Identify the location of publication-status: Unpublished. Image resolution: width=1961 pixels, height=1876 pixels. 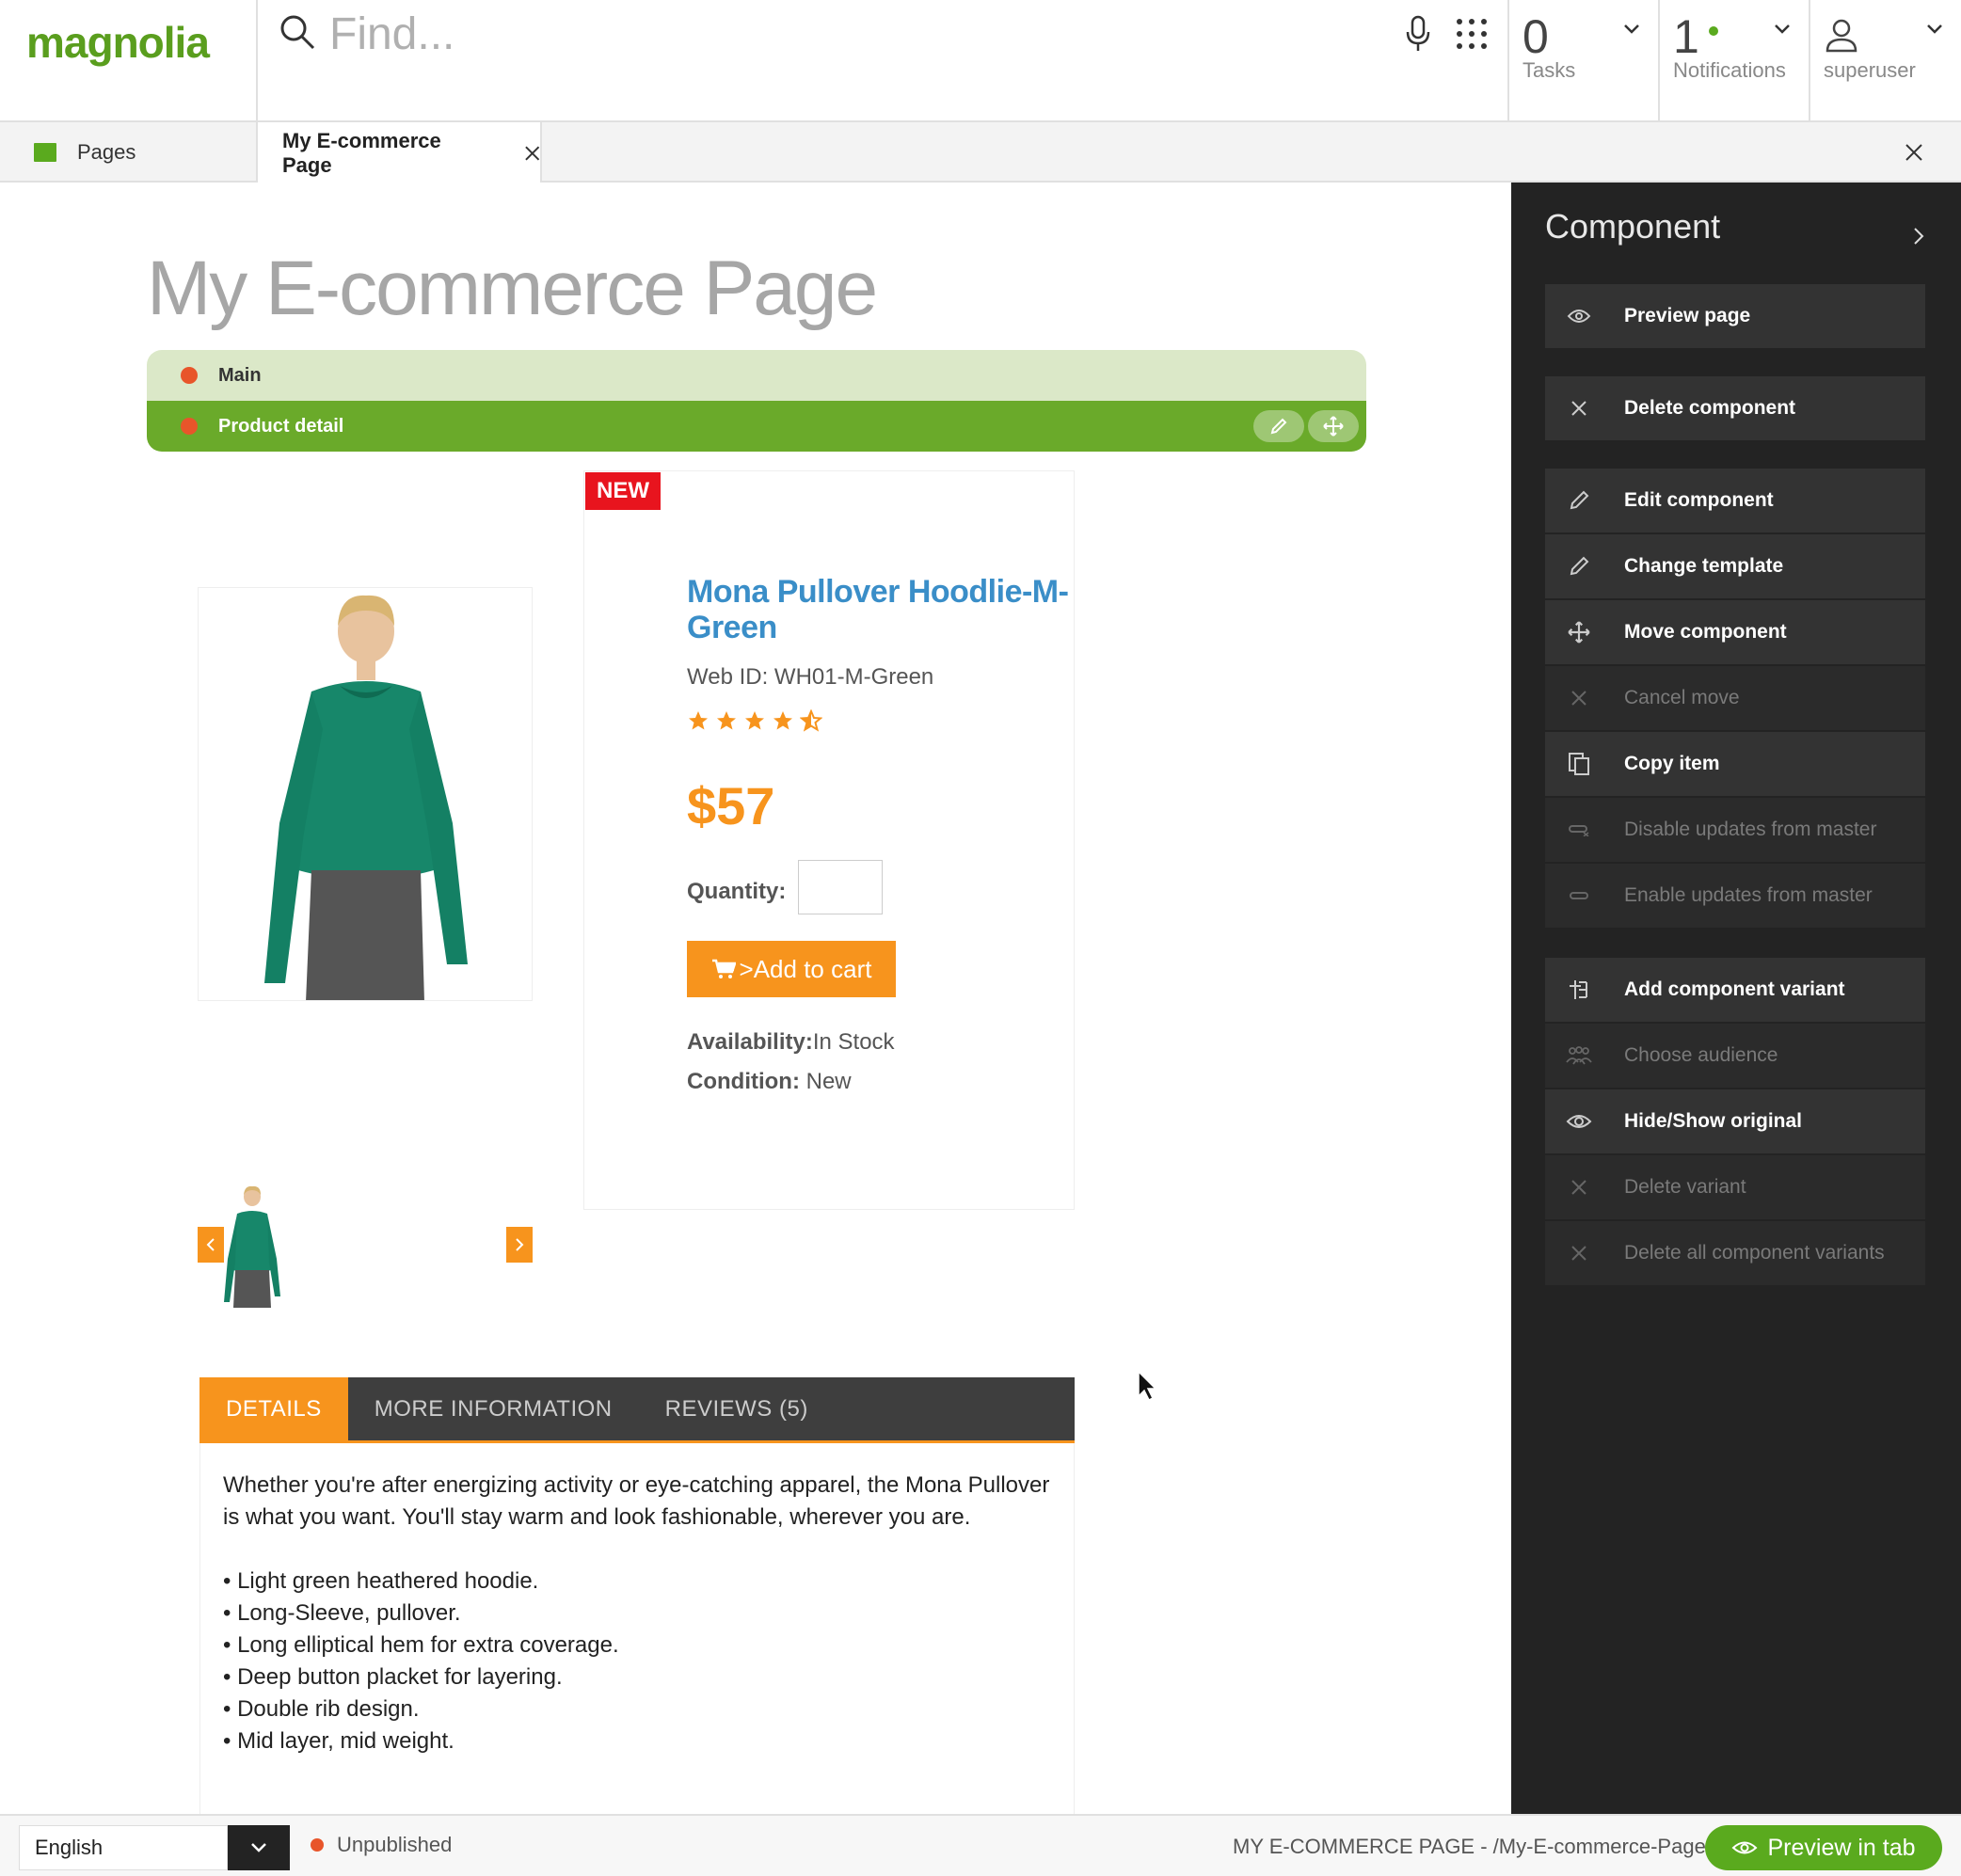
(381, 1845).